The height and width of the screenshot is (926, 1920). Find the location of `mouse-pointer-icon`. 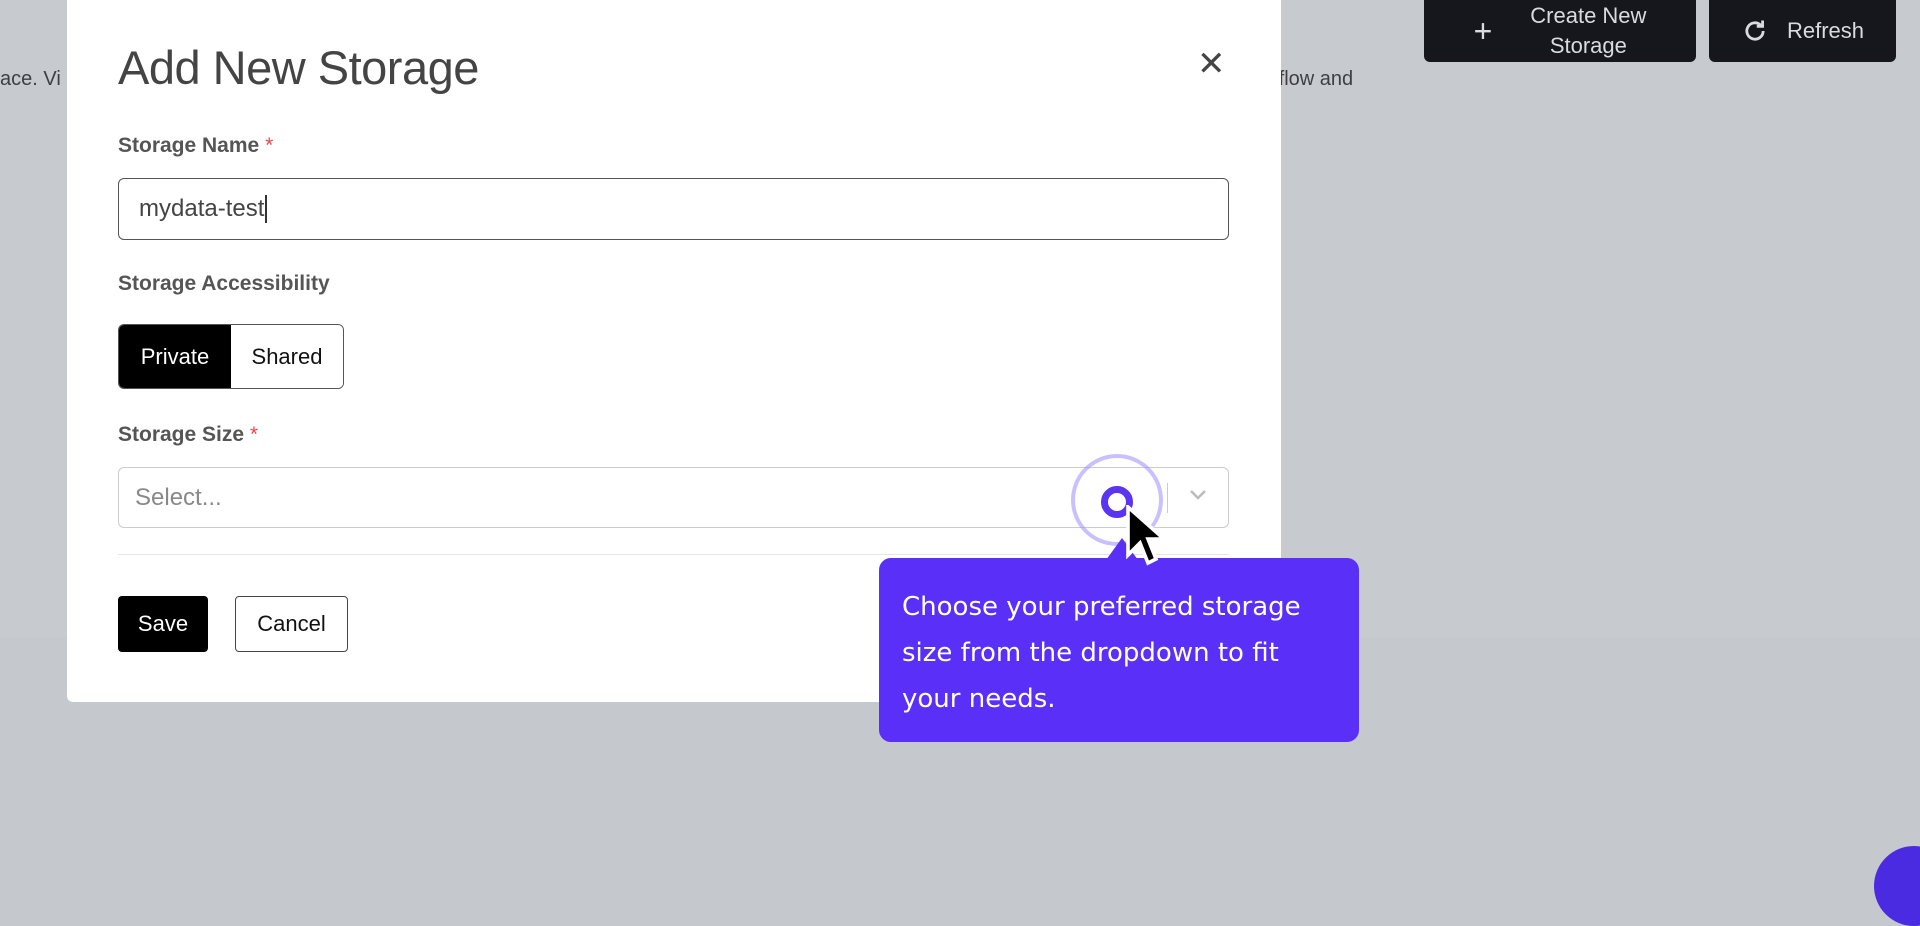

mouse-pointer-icon is located at coordinates (1147, 535).